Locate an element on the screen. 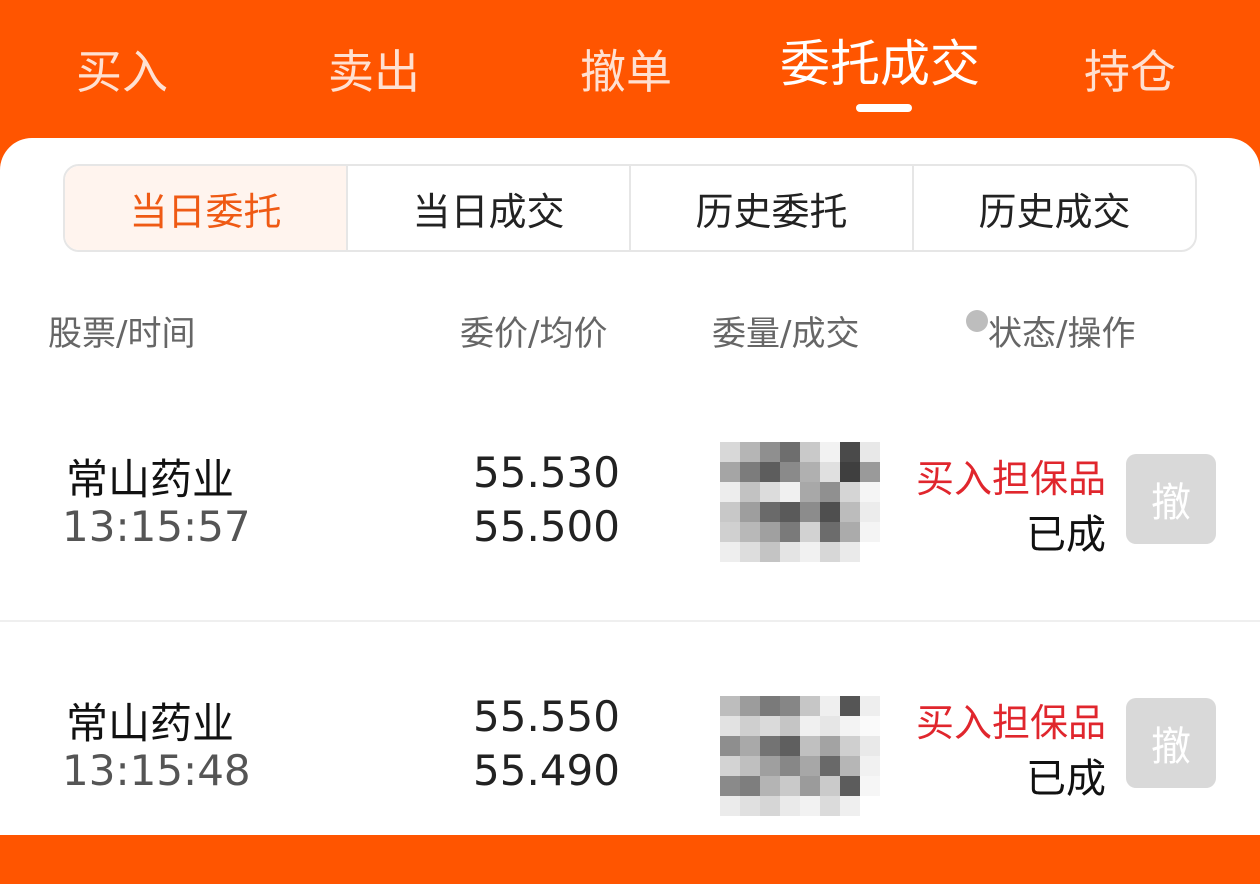 Image resolution: width=1260 pixels, height=884 pixels. tab-cancel-order: 撤单 is located at coordinates (626, 75).